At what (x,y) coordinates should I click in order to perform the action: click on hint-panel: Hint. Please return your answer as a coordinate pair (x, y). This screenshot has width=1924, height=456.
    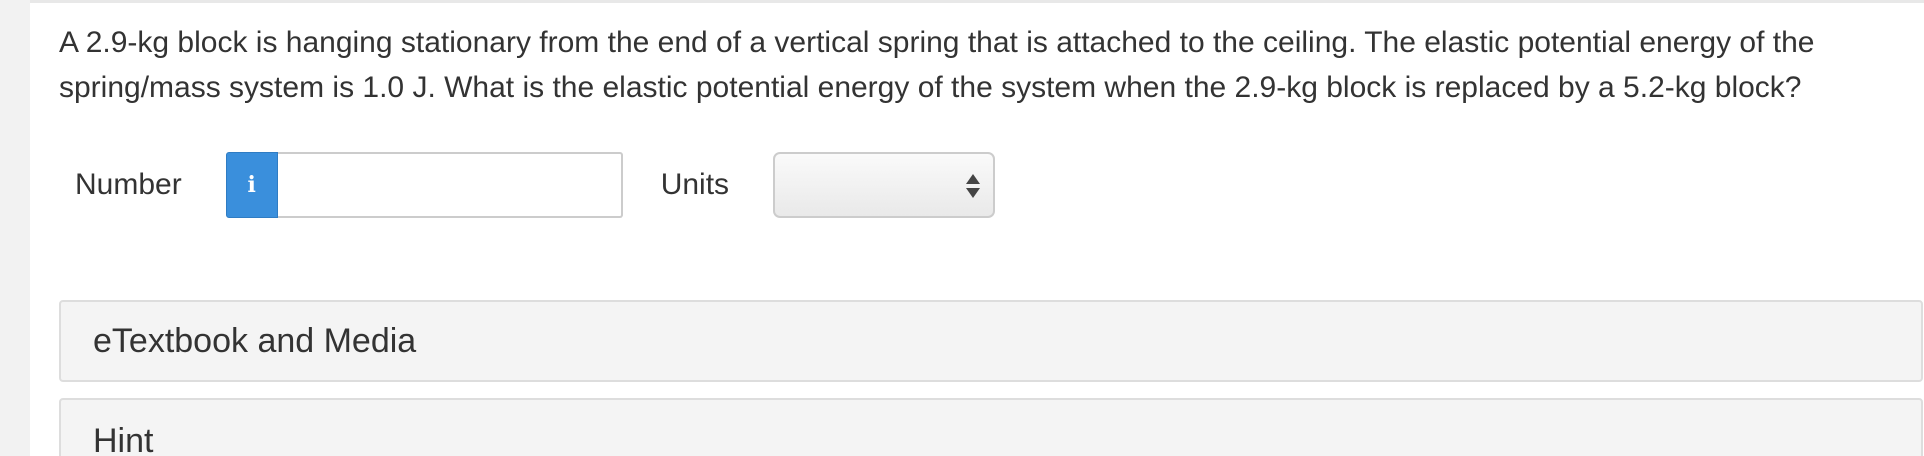
    Looking at the image, I should click on (991, 427).